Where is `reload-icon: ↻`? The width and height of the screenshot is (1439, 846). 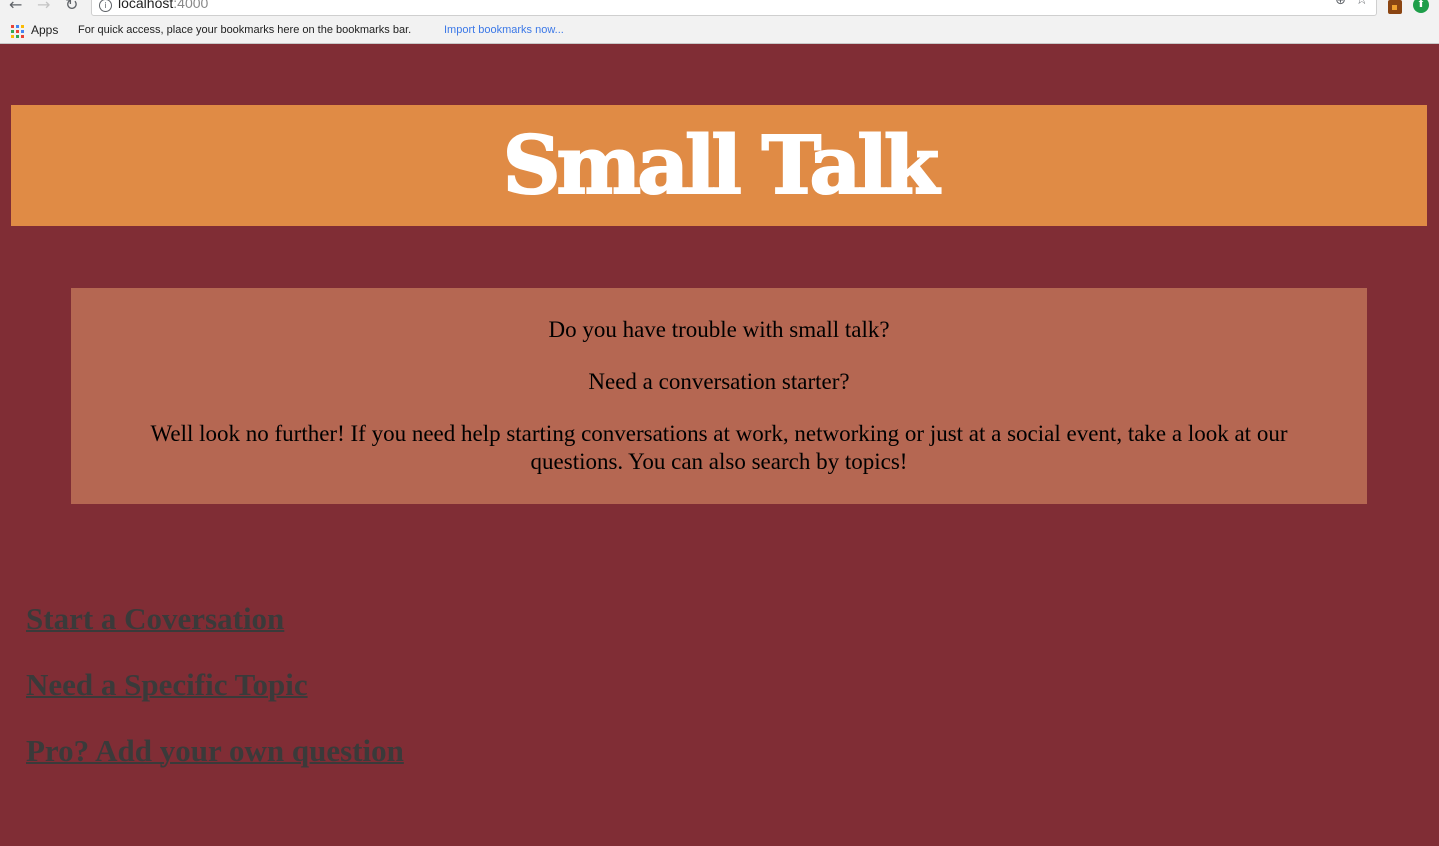 reload-icon: ↻ is located at coordinates (71, 7).